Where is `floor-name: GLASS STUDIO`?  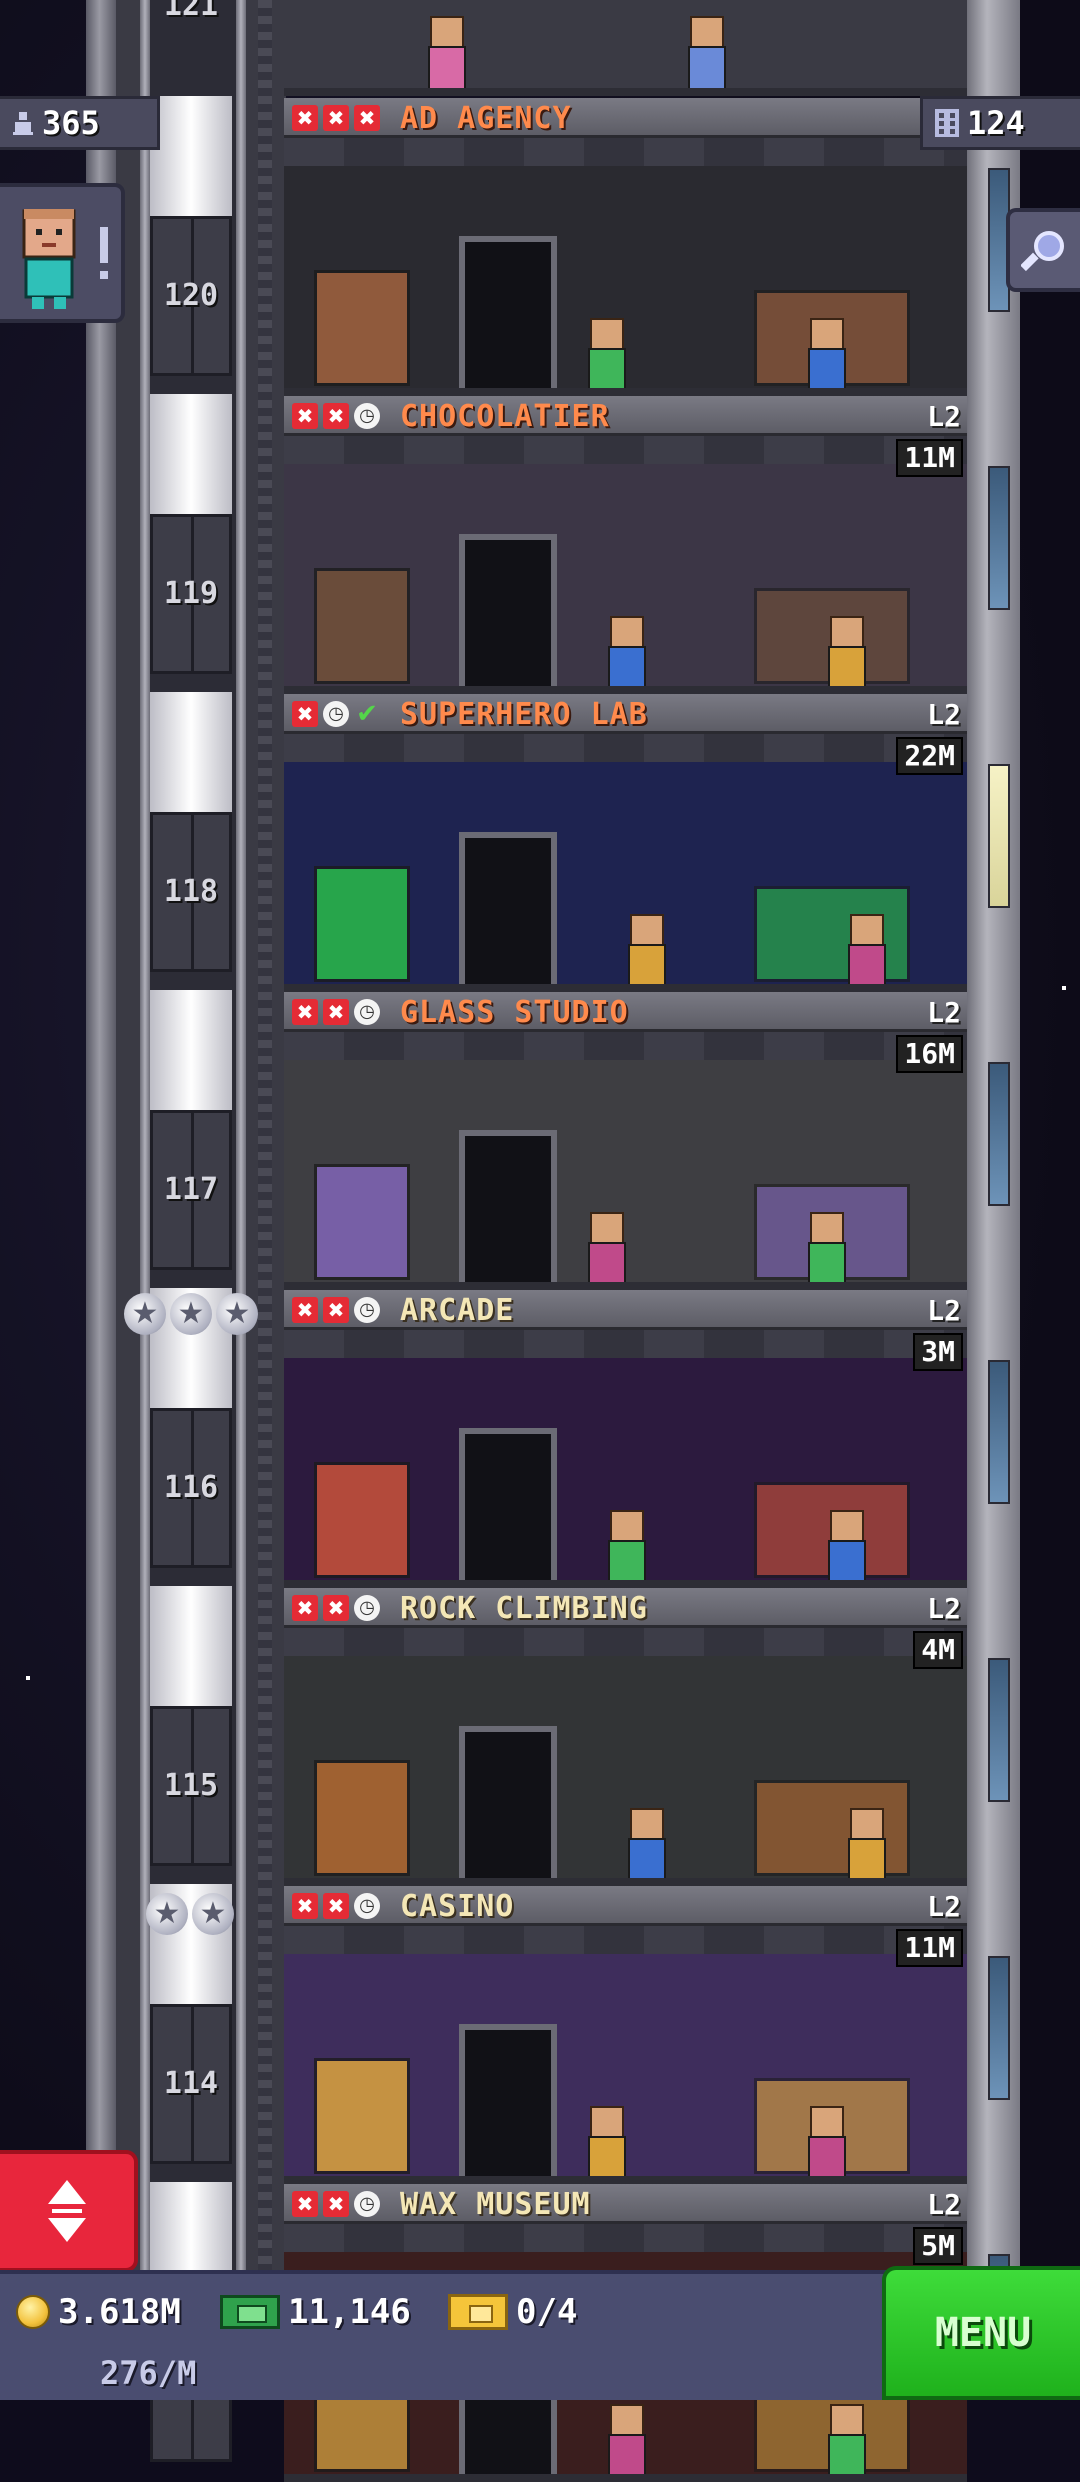
floor-name: GLASS STUDIO is located at coordinates (514, 1012).